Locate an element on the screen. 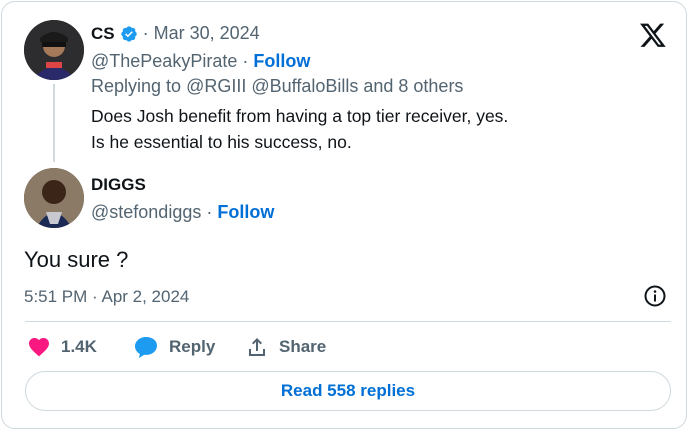  main-header: DIGGS is located at coordinates (118, 185).